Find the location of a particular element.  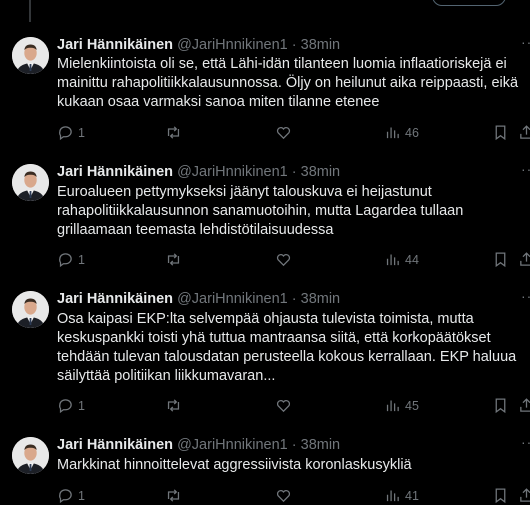

tweet-actions: 1 44 is located at coordinates (265, 260).